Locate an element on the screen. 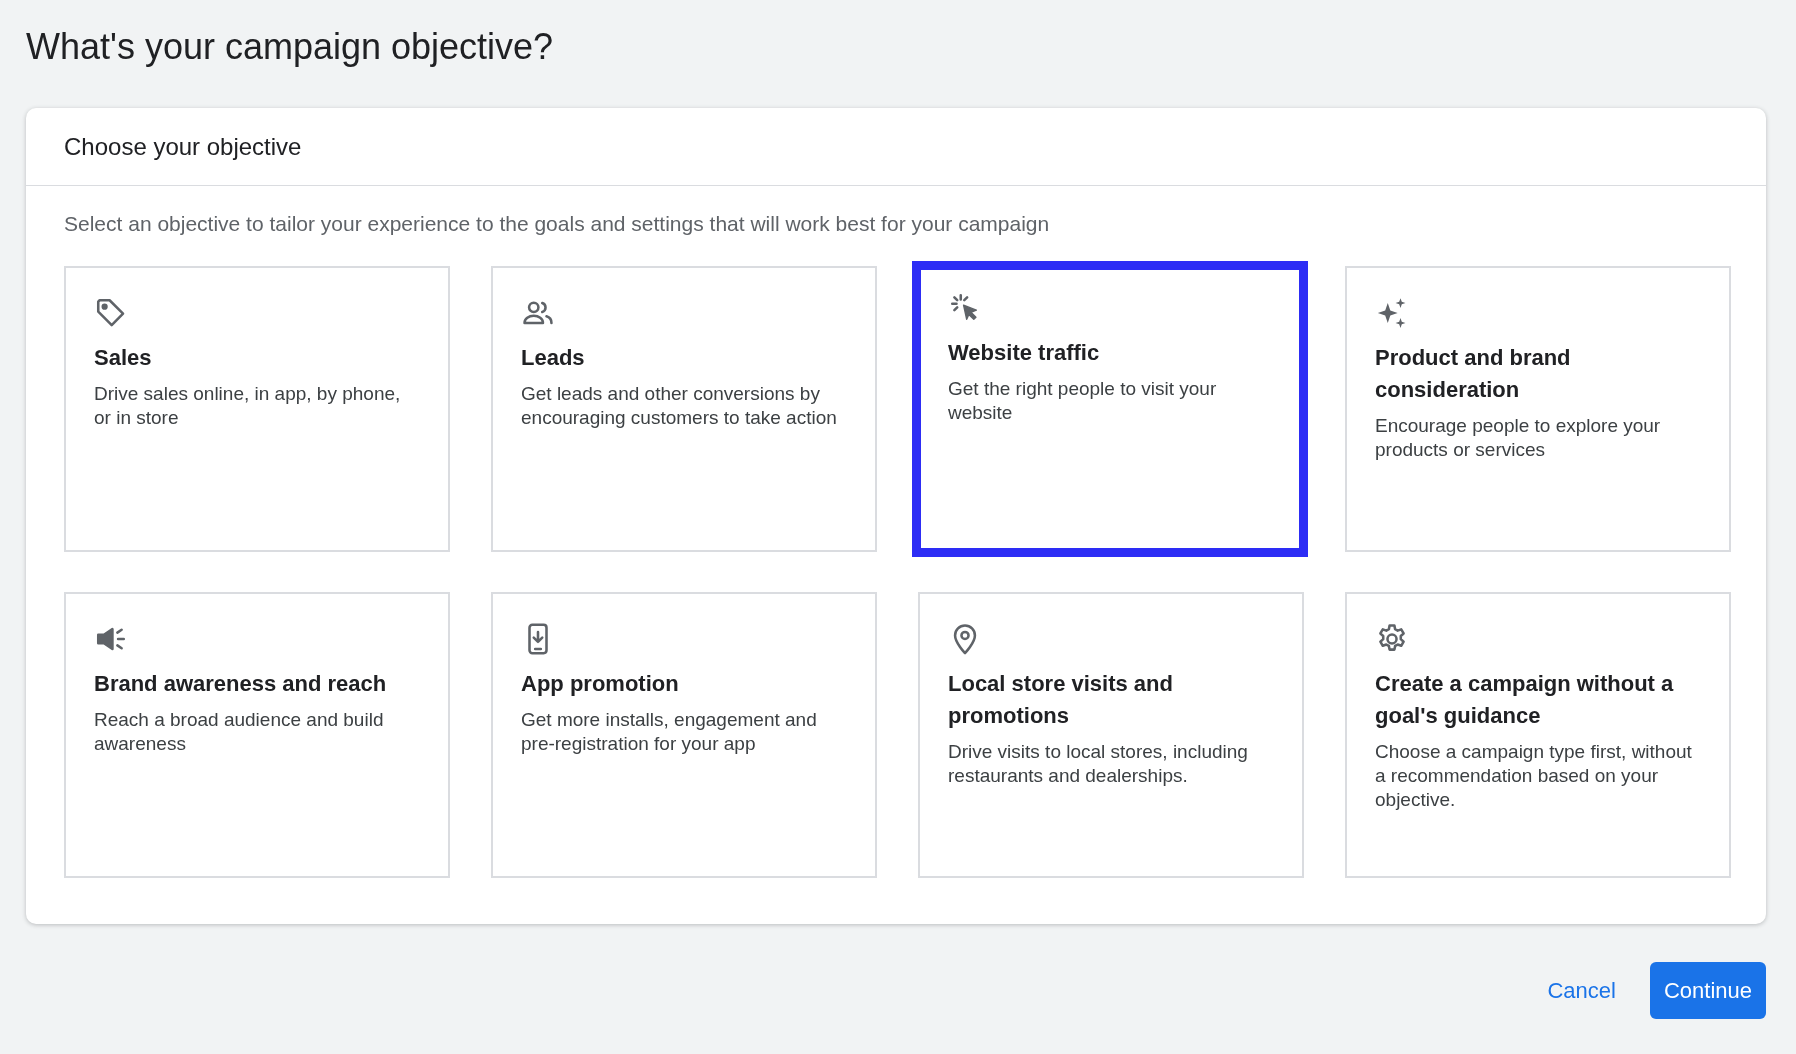 This screenshot has width=1796, height=1054. card-title: Choose your objective is located at coordinates (183, 146).